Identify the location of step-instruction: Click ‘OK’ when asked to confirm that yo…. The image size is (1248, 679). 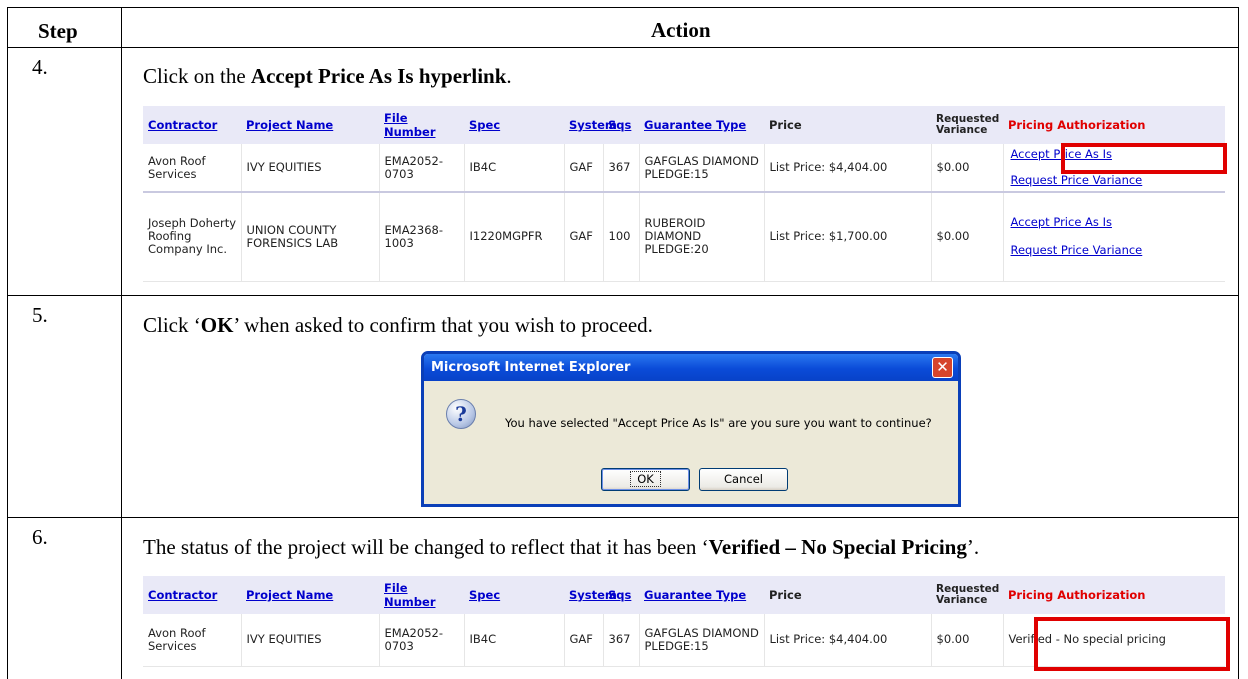
(398, 325).